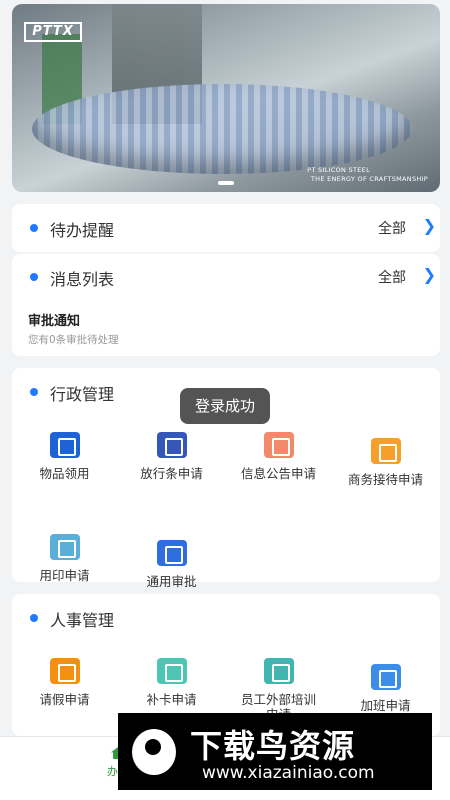  I want to click on notice-title: 审批通知, so click(54, 321).